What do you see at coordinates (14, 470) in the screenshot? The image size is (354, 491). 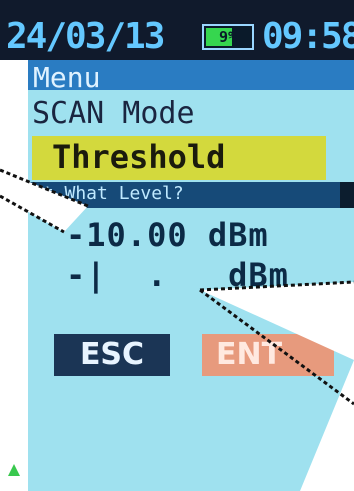 I see `up-arrow-icon` at bounding box center [14, 470].